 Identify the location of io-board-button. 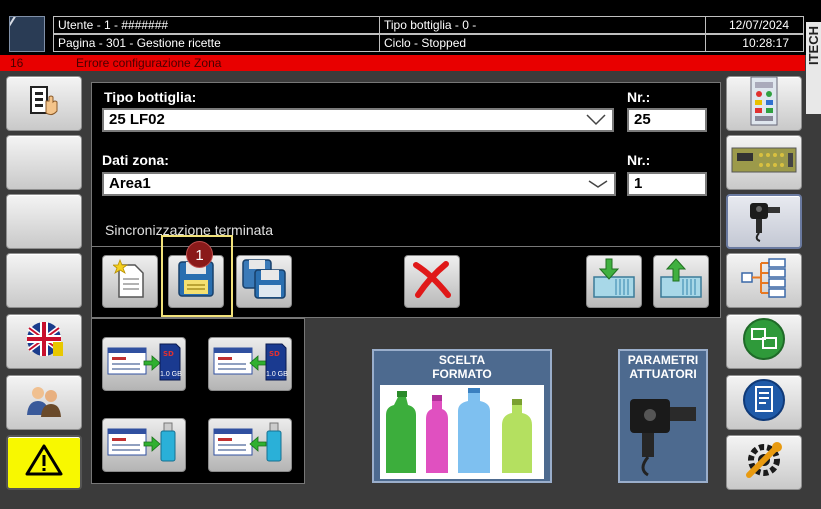
(764, 162).